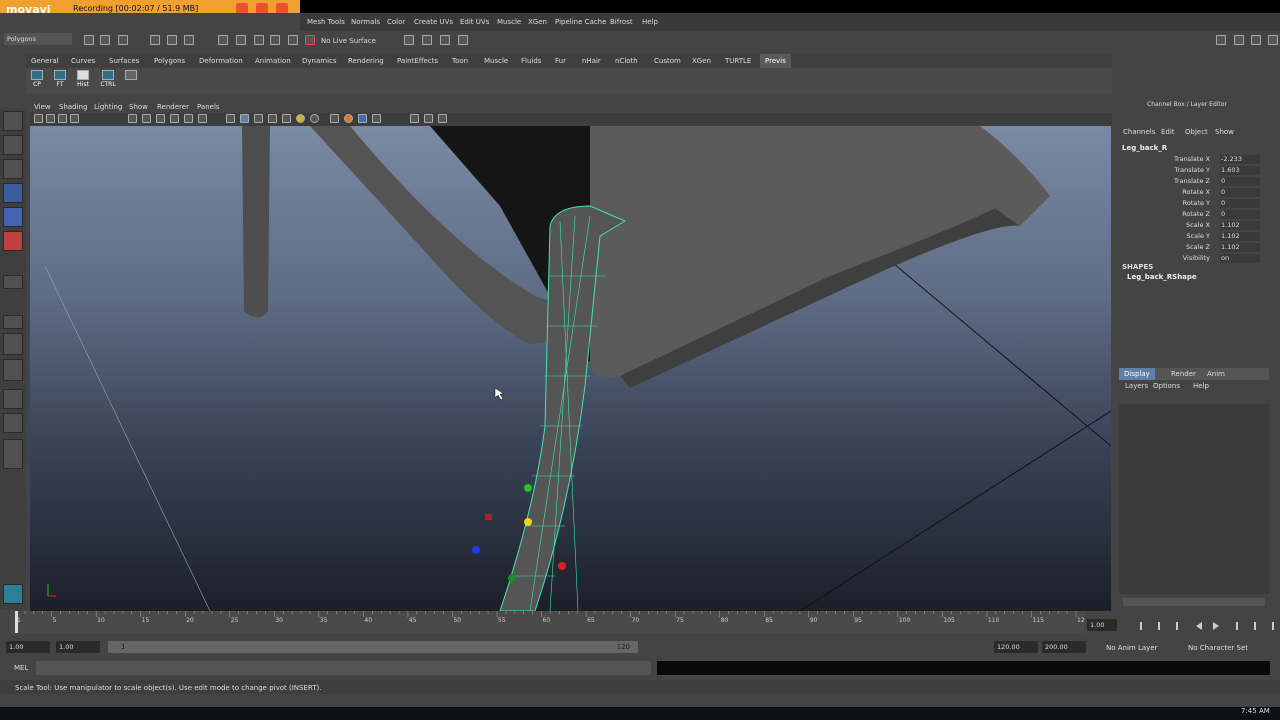 This screenshot has height=720, width=1280. I want to click on render-frame-icon, so click(409, 40).